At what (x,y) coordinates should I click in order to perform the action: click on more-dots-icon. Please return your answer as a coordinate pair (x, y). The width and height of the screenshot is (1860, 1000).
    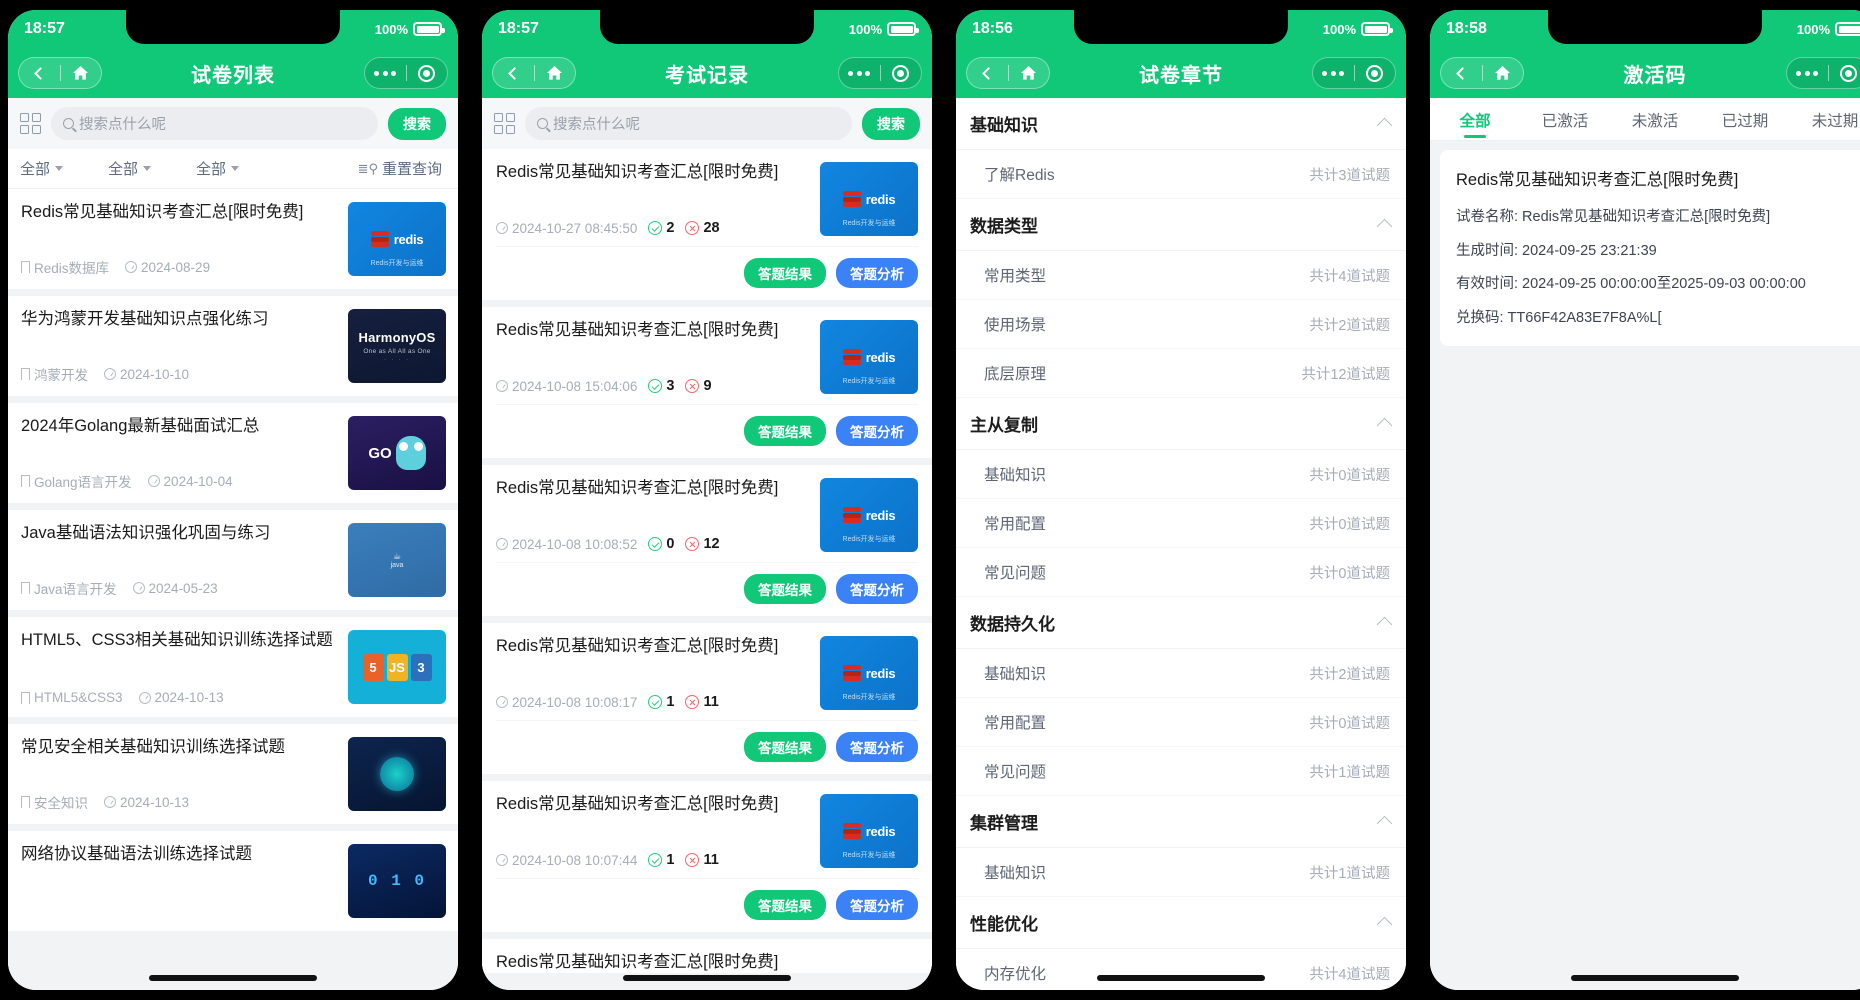
    Looking at the image, I should click on (385, 73).